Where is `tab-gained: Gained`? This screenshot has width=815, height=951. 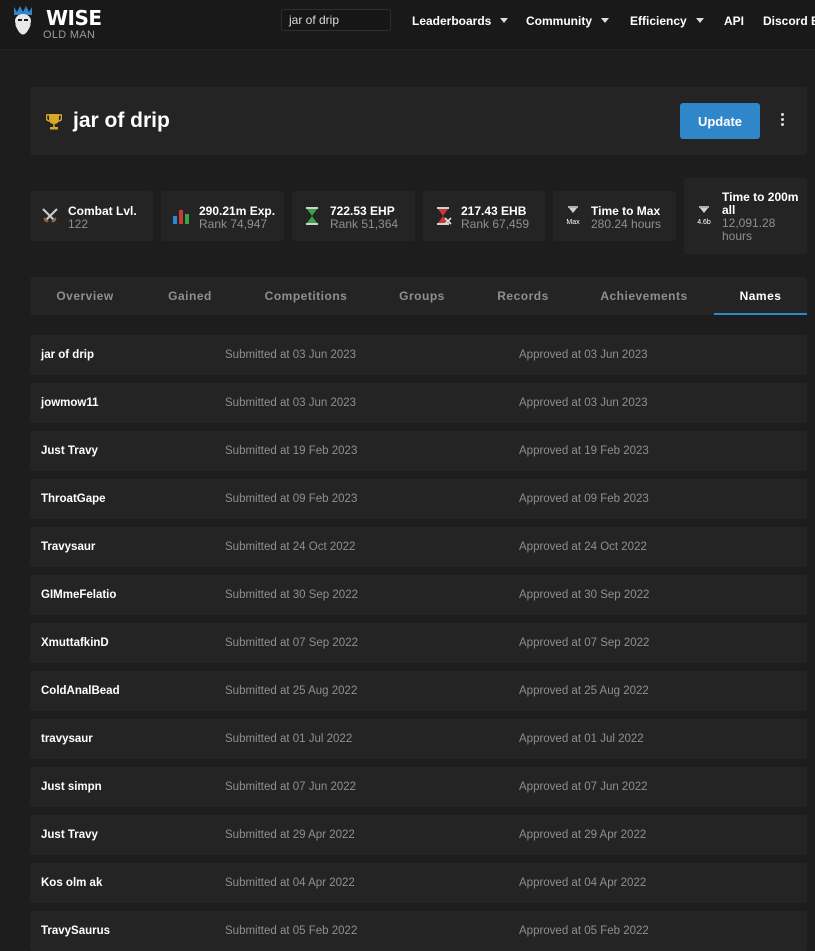
tab-gained: Gained is located at coordinates (190, 296).